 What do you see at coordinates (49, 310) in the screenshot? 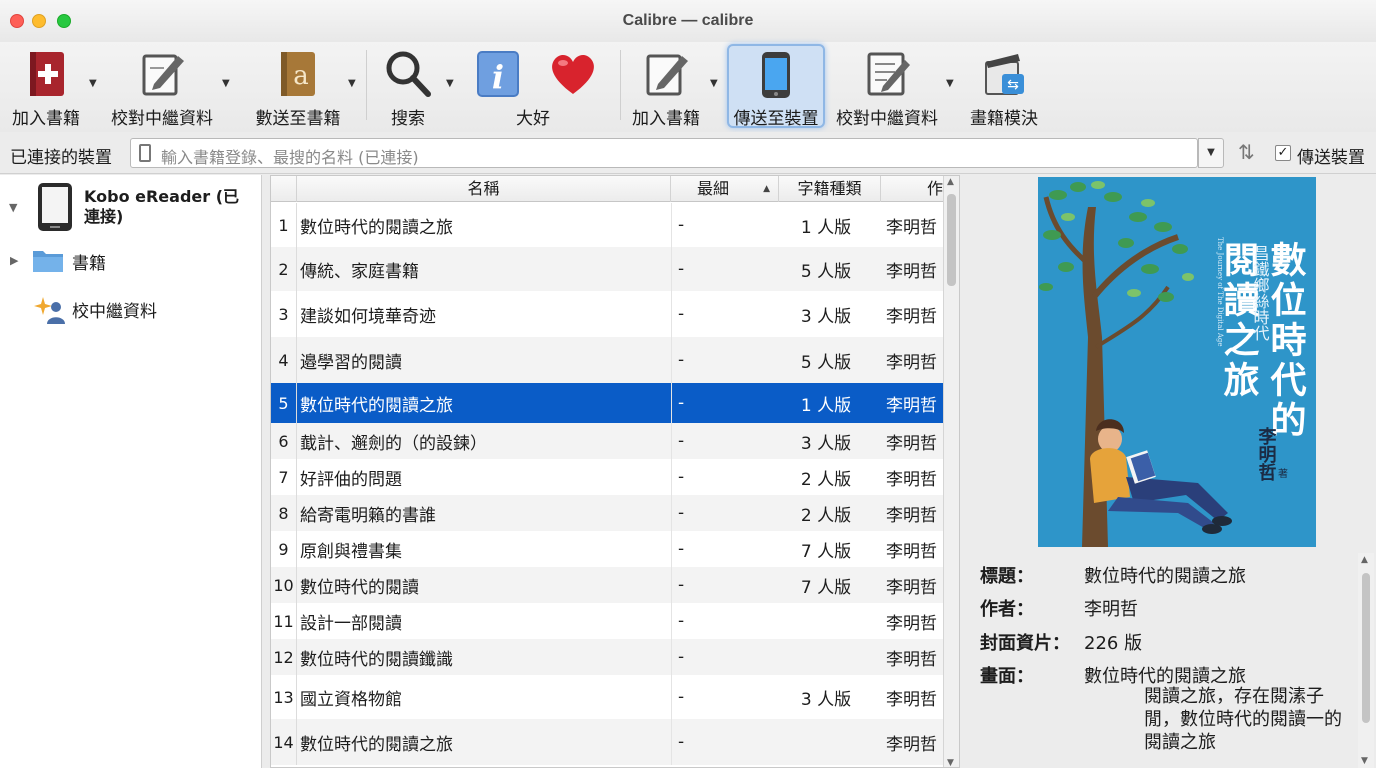
I see `metadata-sparkle-icon` at bounding box center [49, 310].